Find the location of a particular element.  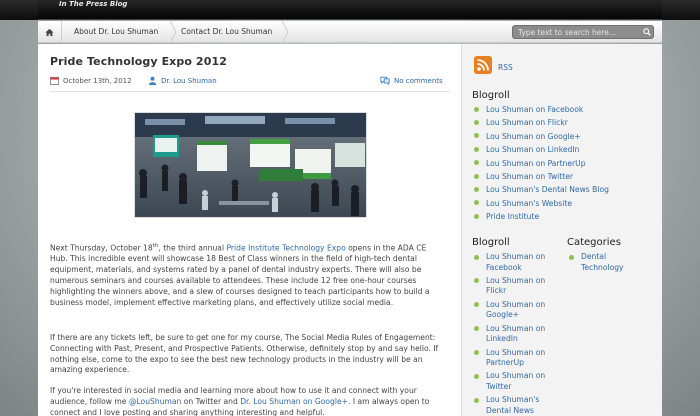

blogroll-item: Lou Shuman on Flickr is located at coordinates (540, 122).